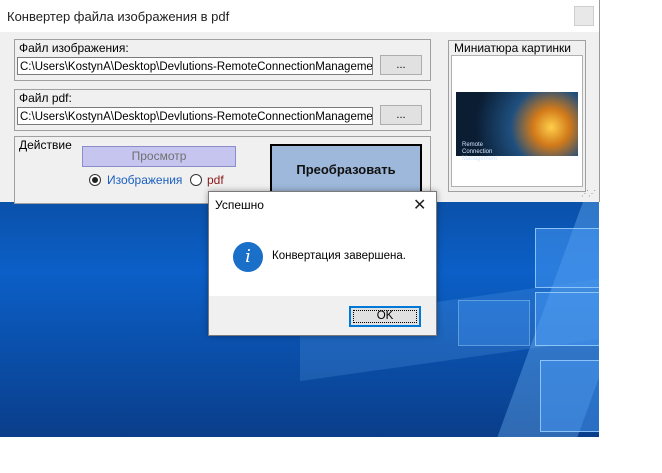 Image resolution: width=662 pixels, height=473 pixels. What do you see at coordinates (480, 152) in the screenshot?
I see `thumbnail-caption: Remote Connection Management` at bounding box center [480, 152].